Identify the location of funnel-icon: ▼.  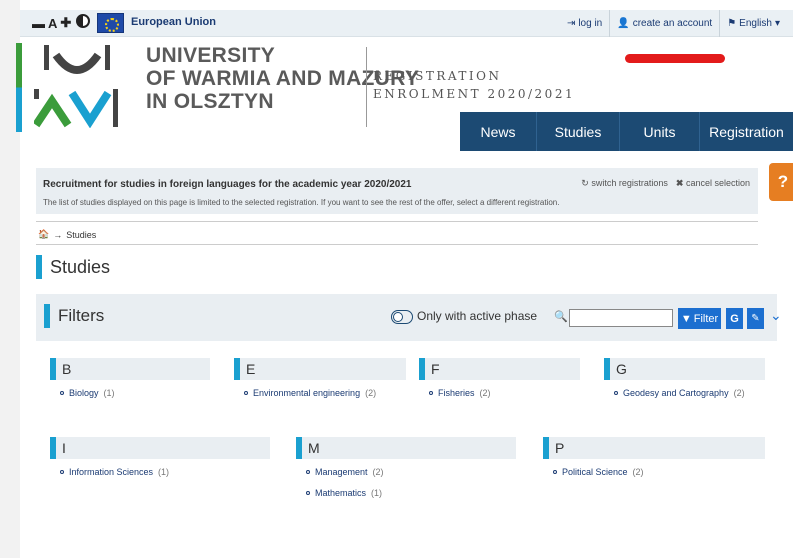
(686, 318).